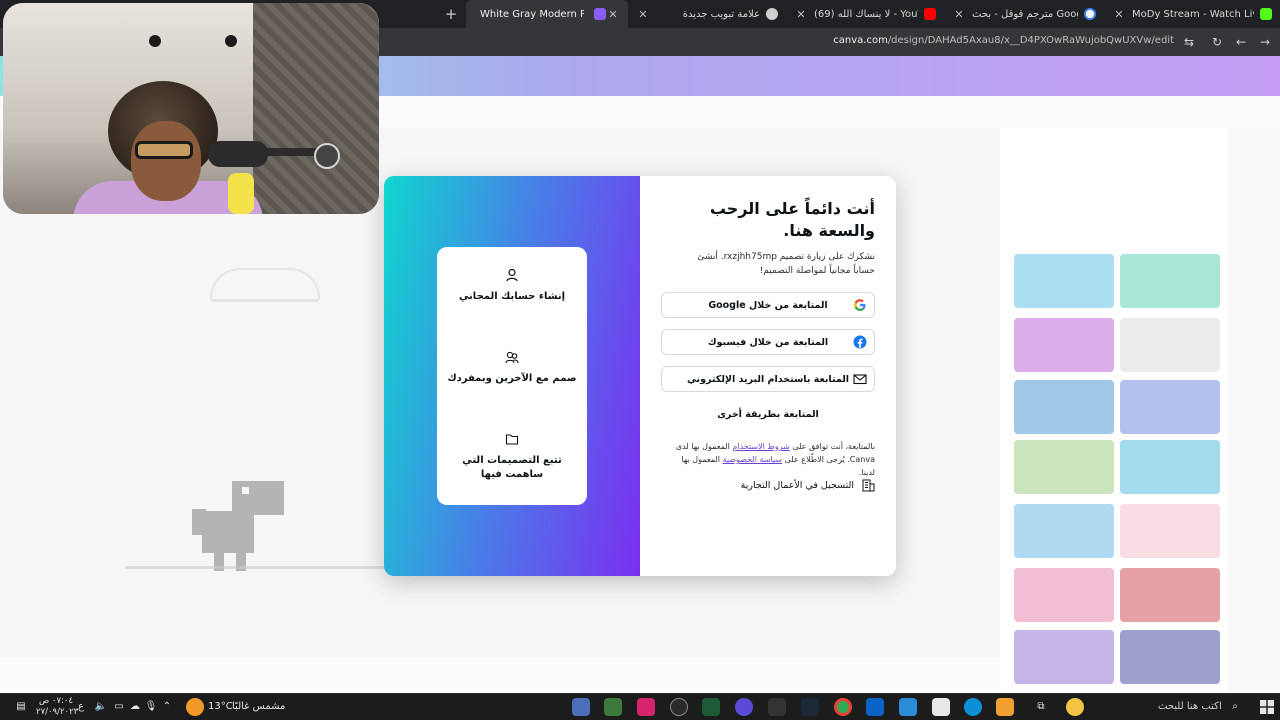 The width and height of the screenshot is (1280, 720). What do you see at coordinates (21, 706) in the screenshot?
I see `notifications-icon: ▤` at bounding box center [21, 706].